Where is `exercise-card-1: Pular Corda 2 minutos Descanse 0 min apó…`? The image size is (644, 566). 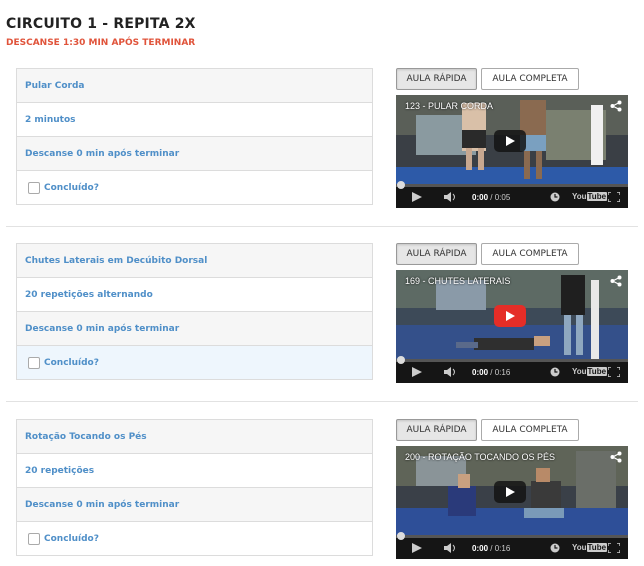
exercise-card-1: Pular Corda 2 minutos Descanse 0 min apó… is located at coordinates (194, 136).